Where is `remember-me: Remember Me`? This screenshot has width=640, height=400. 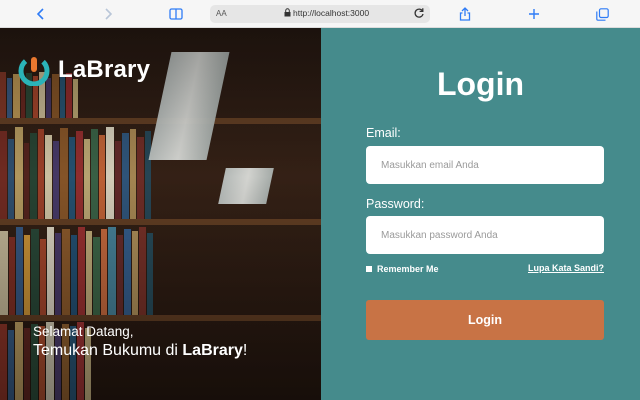
remember-me: Remember Me is located at coordinates (402, 269).